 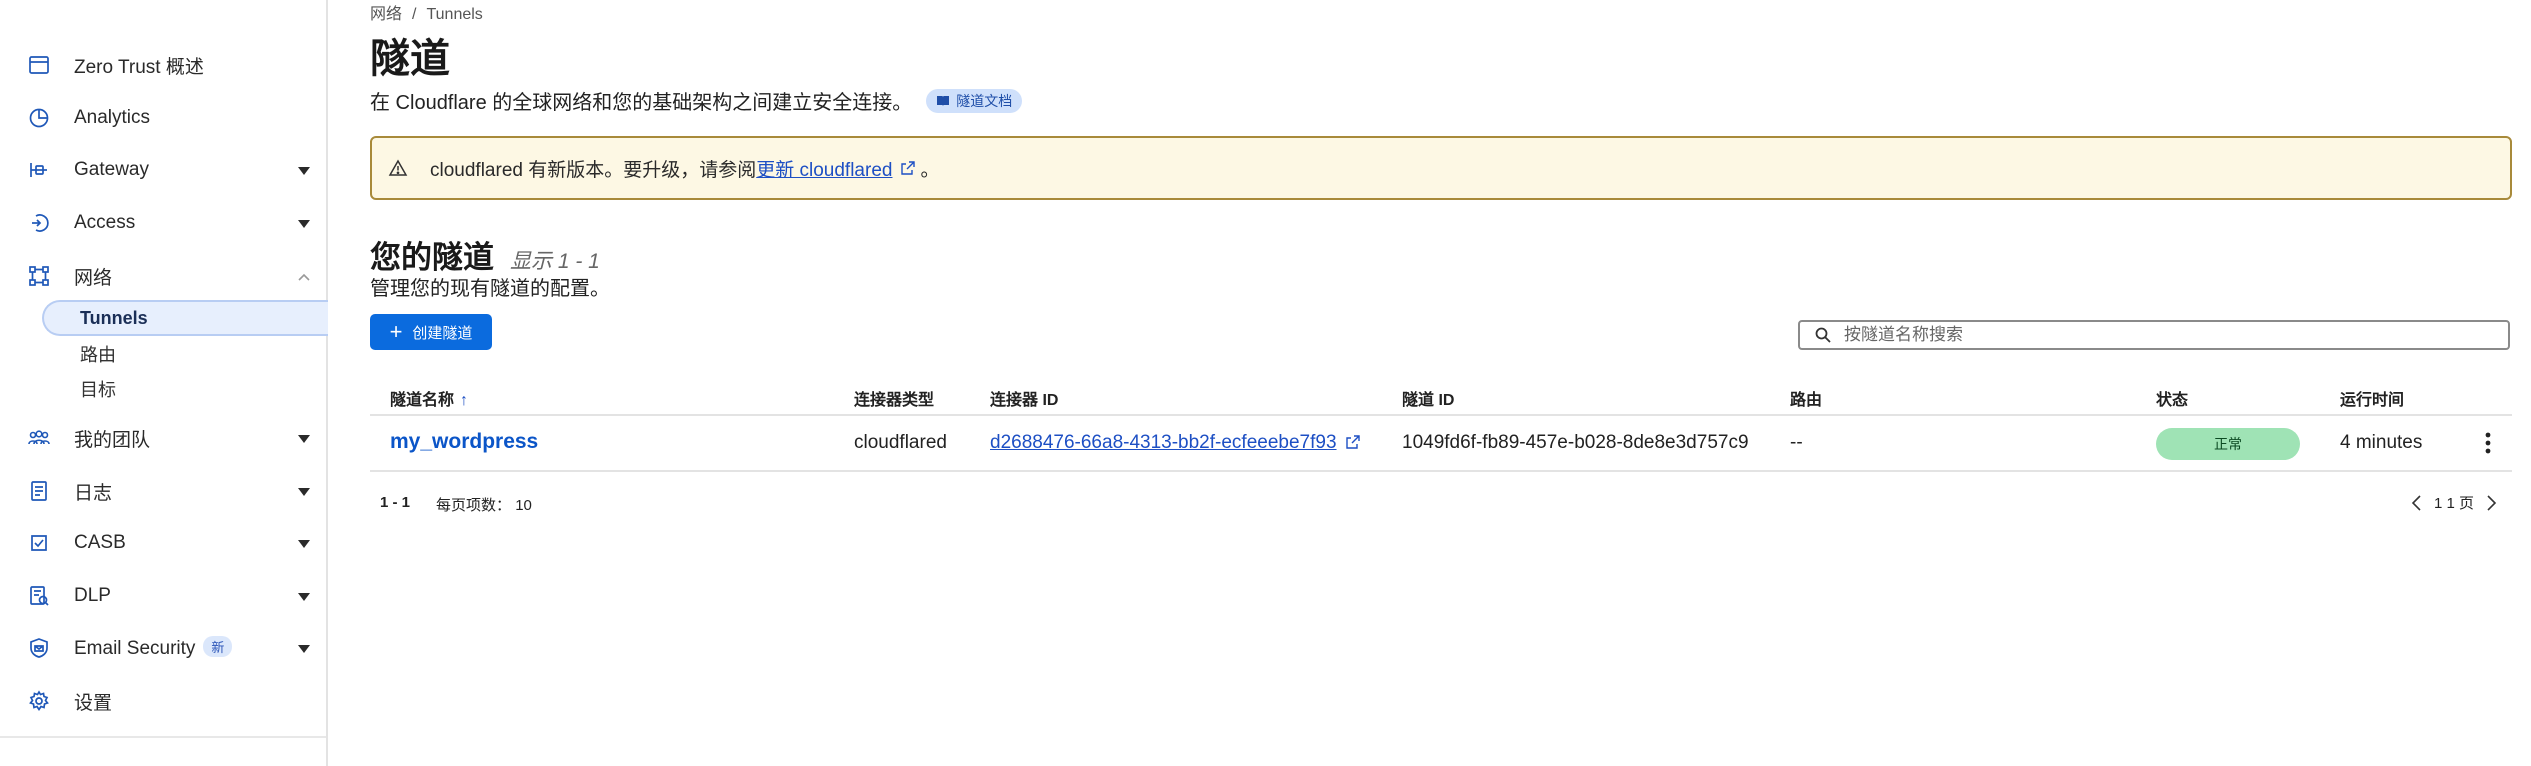 I want to click on book-icon, so click(x=943, y=100).